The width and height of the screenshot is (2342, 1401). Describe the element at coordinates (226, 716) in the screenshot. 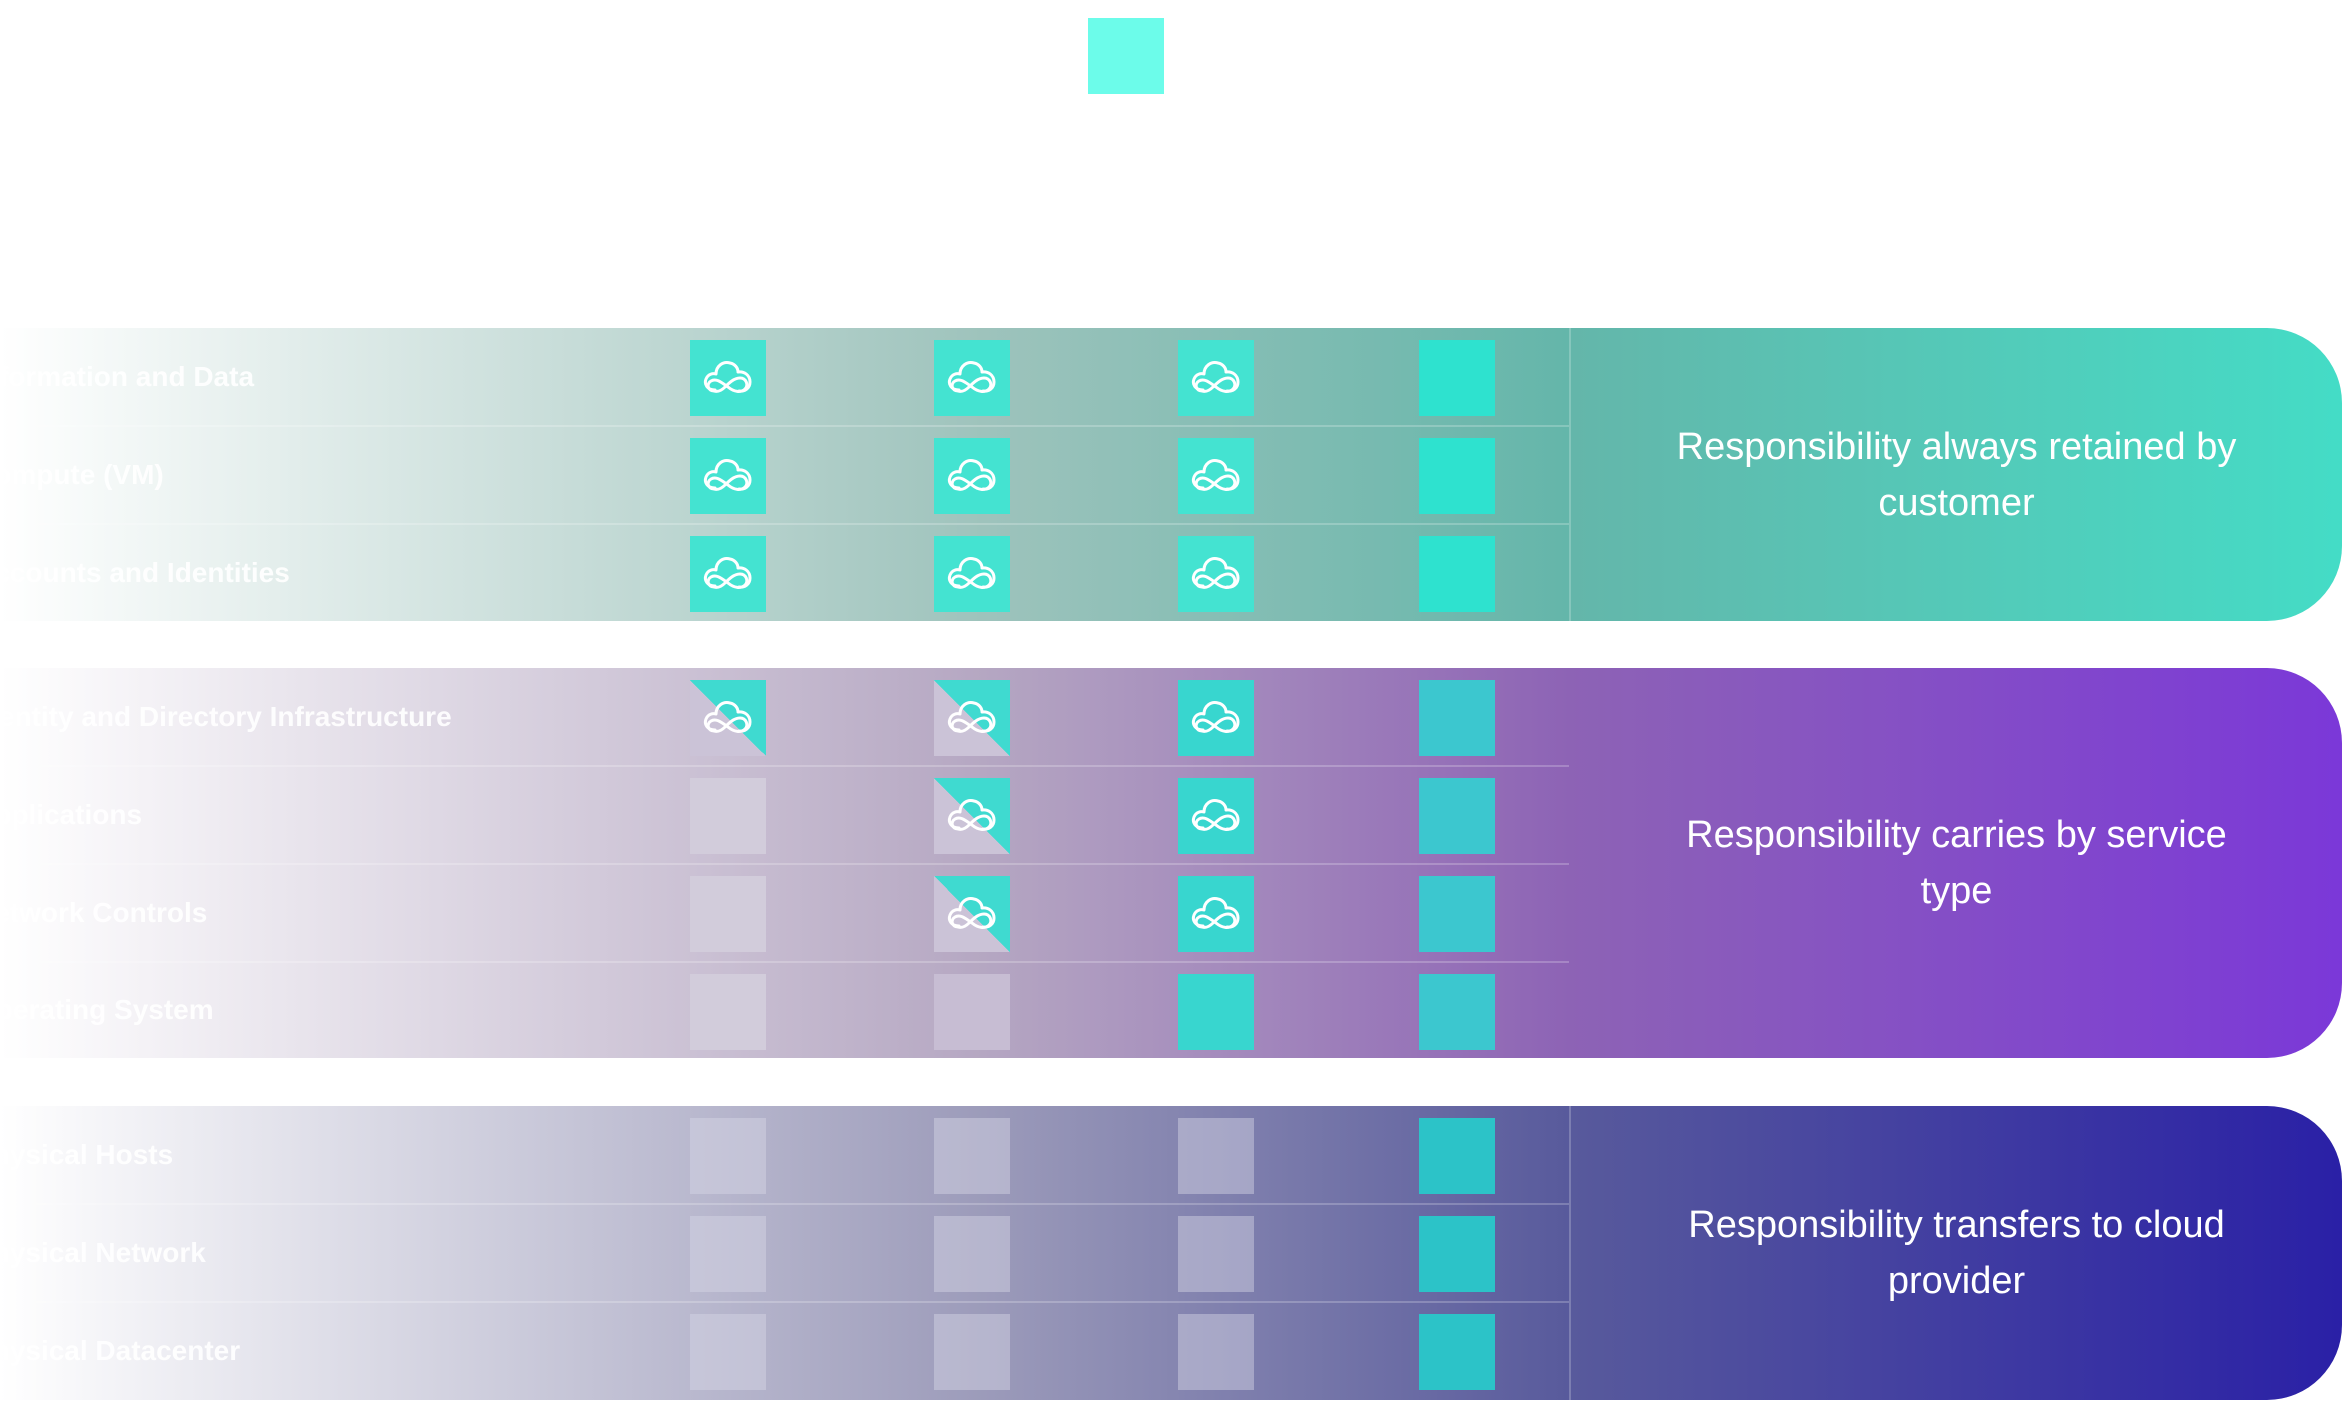

I see `row-label: Identity and Directory Infrastructure` at that location.